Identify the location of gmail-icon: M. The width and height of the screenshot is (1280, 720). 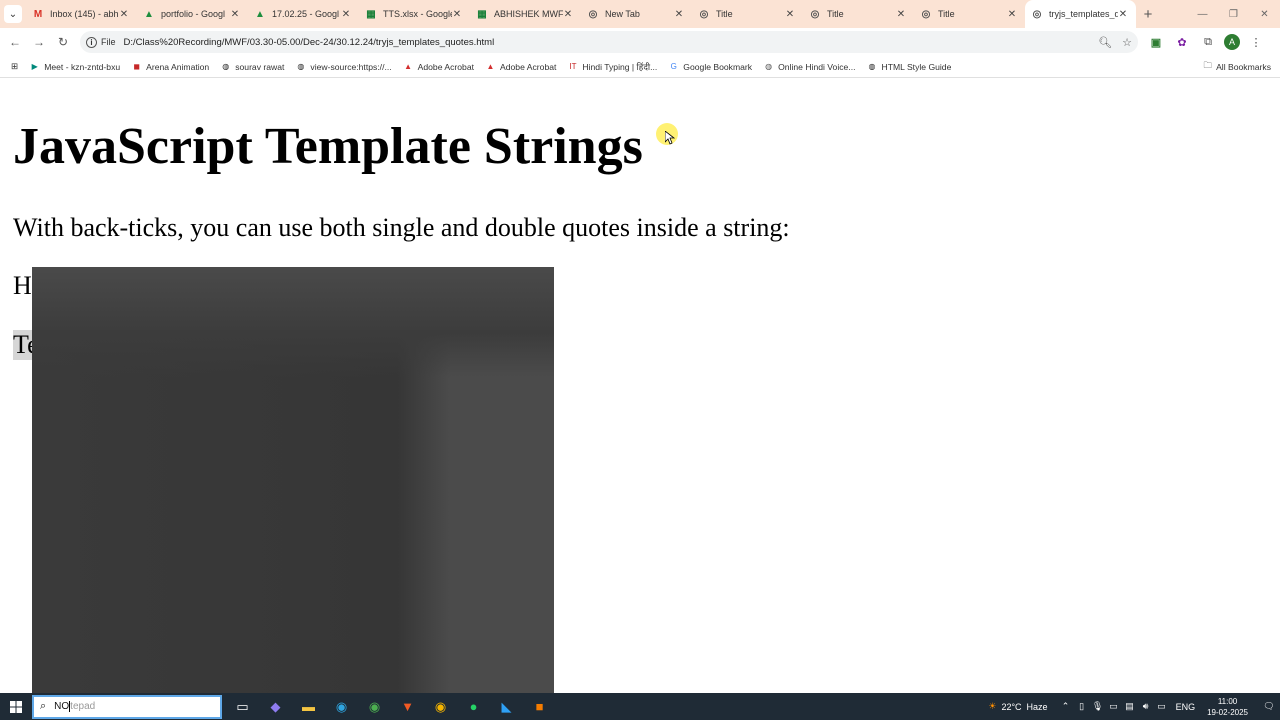
(38, 14).